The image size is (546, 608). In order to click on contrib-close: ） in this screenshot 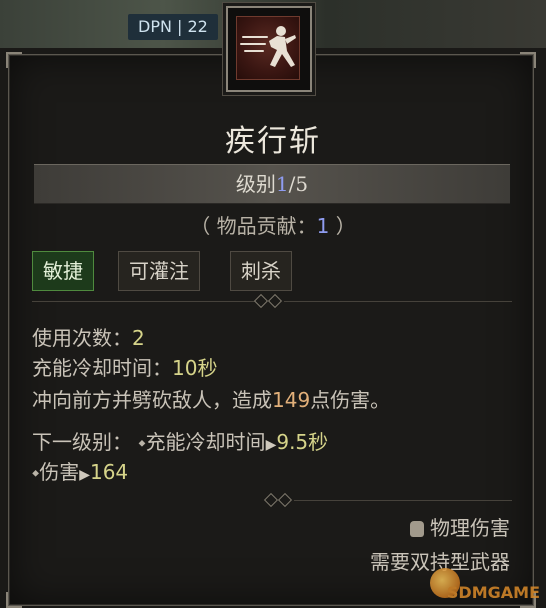, I will do `click(342, 226)`.